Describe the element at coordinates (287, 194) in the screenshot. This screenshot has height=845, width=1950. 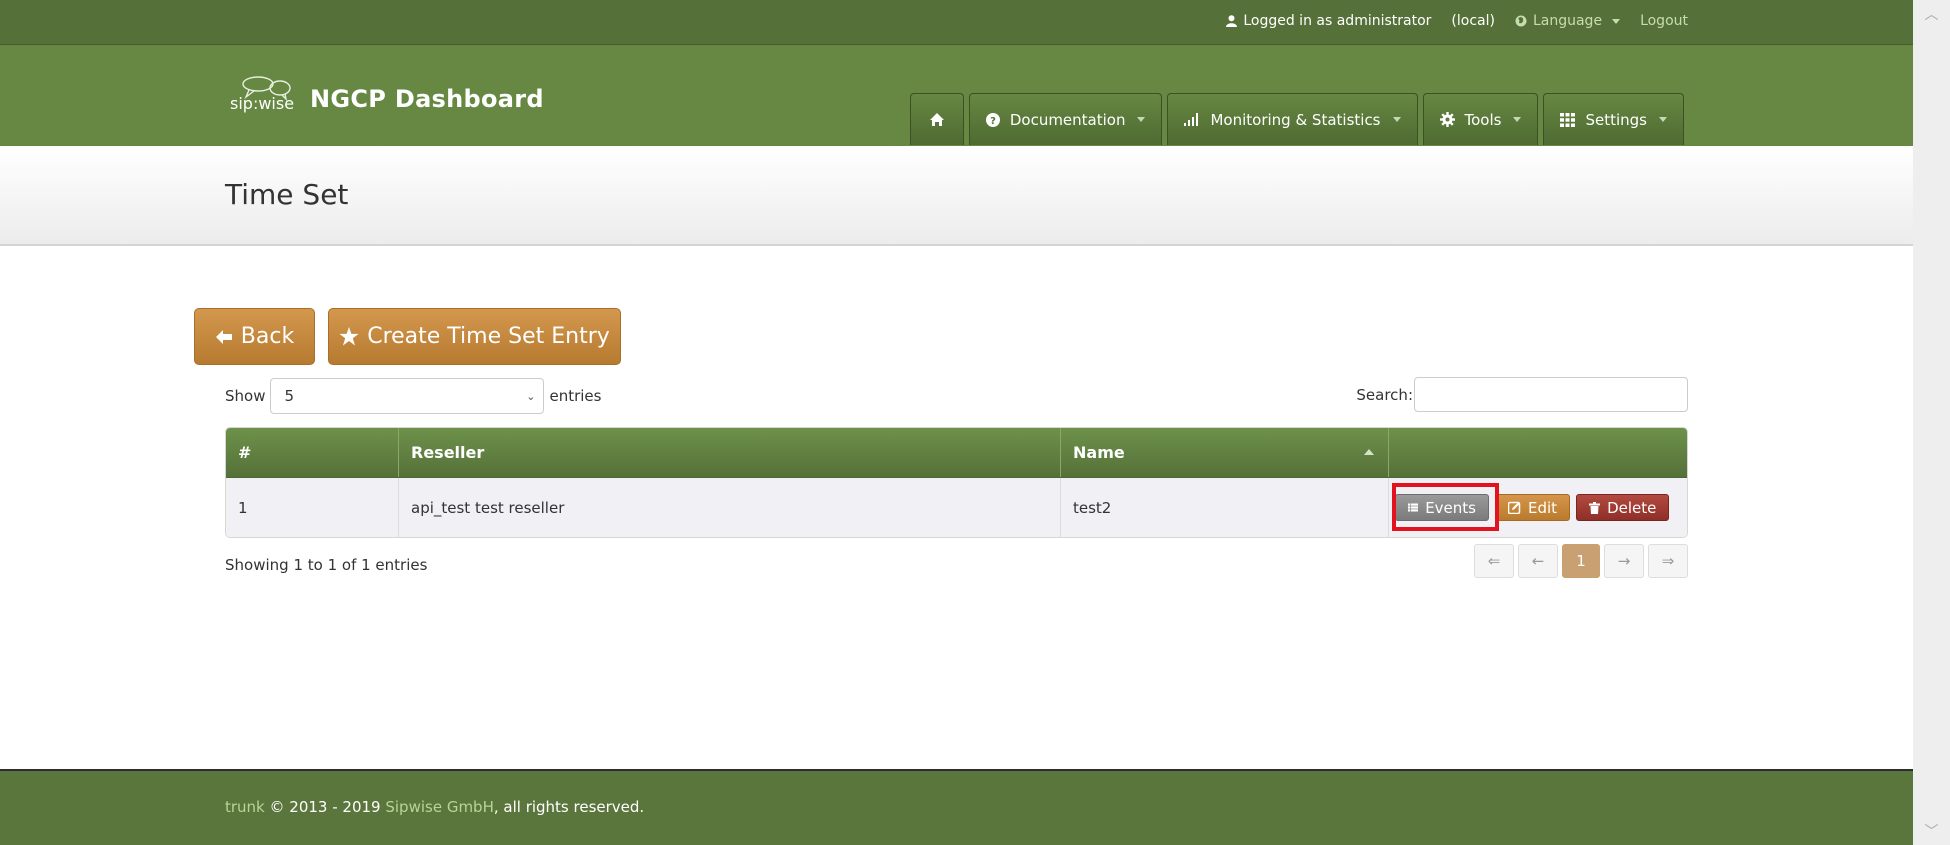
I see `page-title: Time Set` at that location.